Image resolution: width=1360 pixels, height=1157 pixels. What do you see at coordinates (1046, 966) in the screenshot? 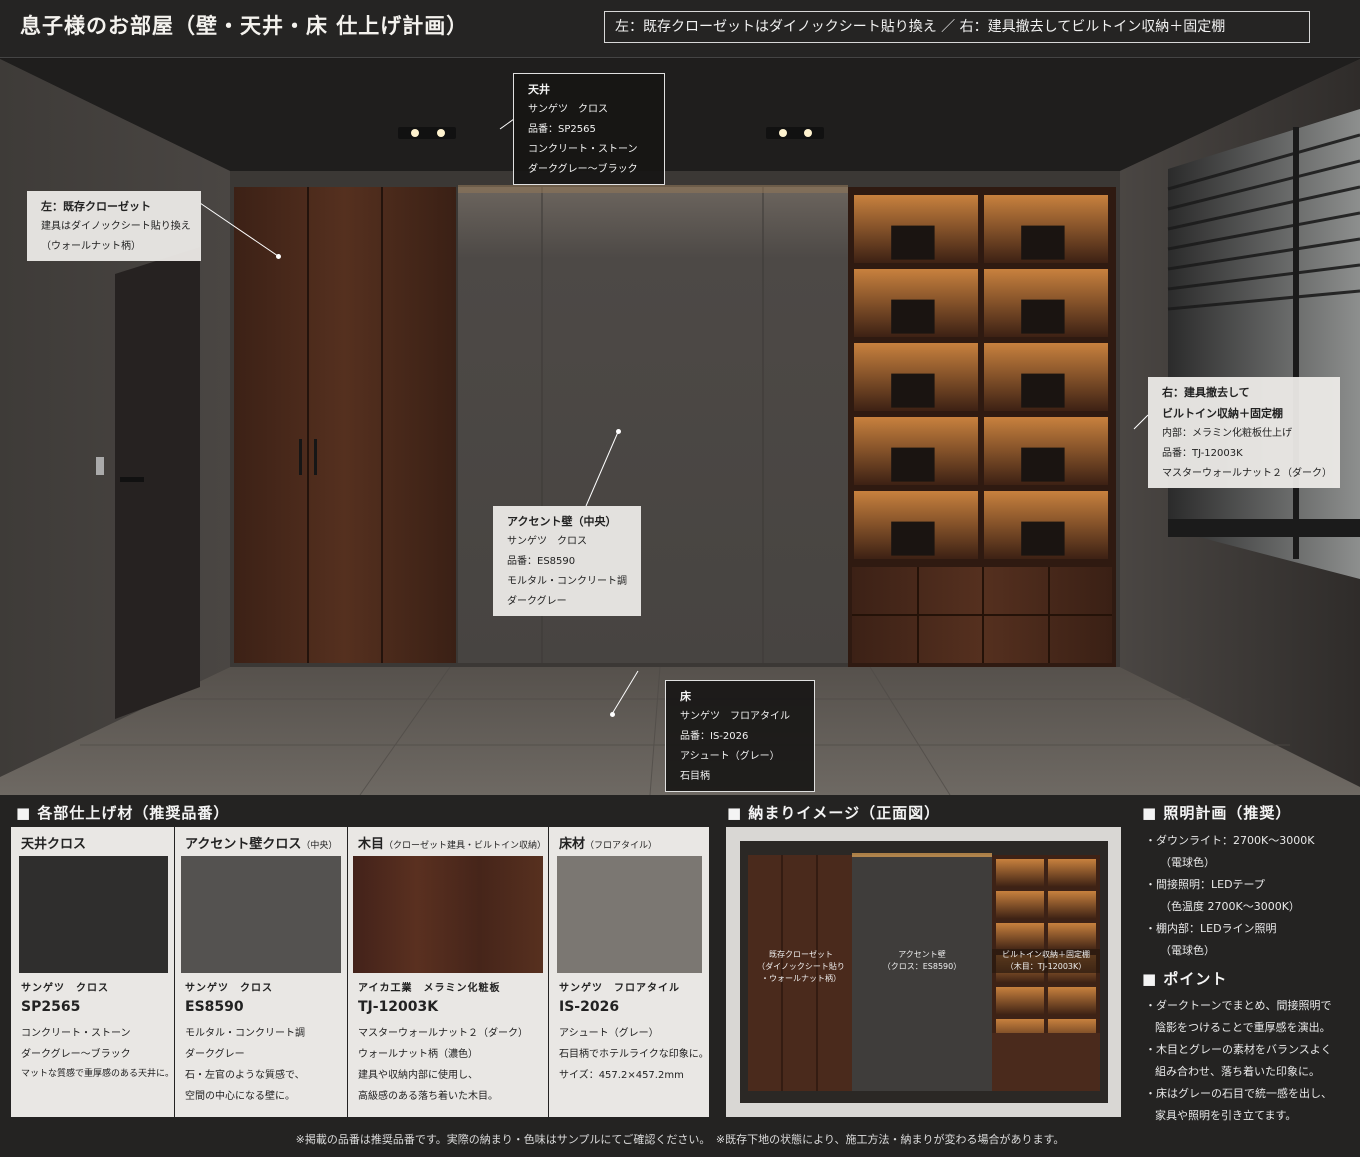
I see `elev-line: （木目：TJ-12003K）` at bounding box center [1046, 966].